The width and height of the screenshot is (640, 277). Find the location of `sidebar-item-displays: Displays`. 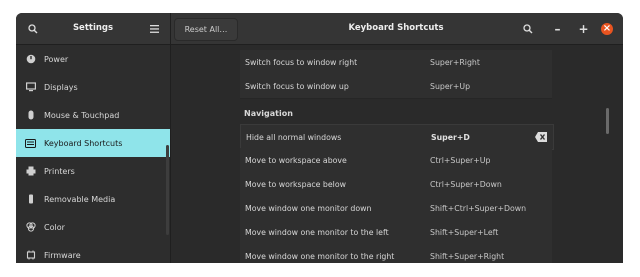

sidebar-item-displays: Displays is located at coordinates (93, 87).